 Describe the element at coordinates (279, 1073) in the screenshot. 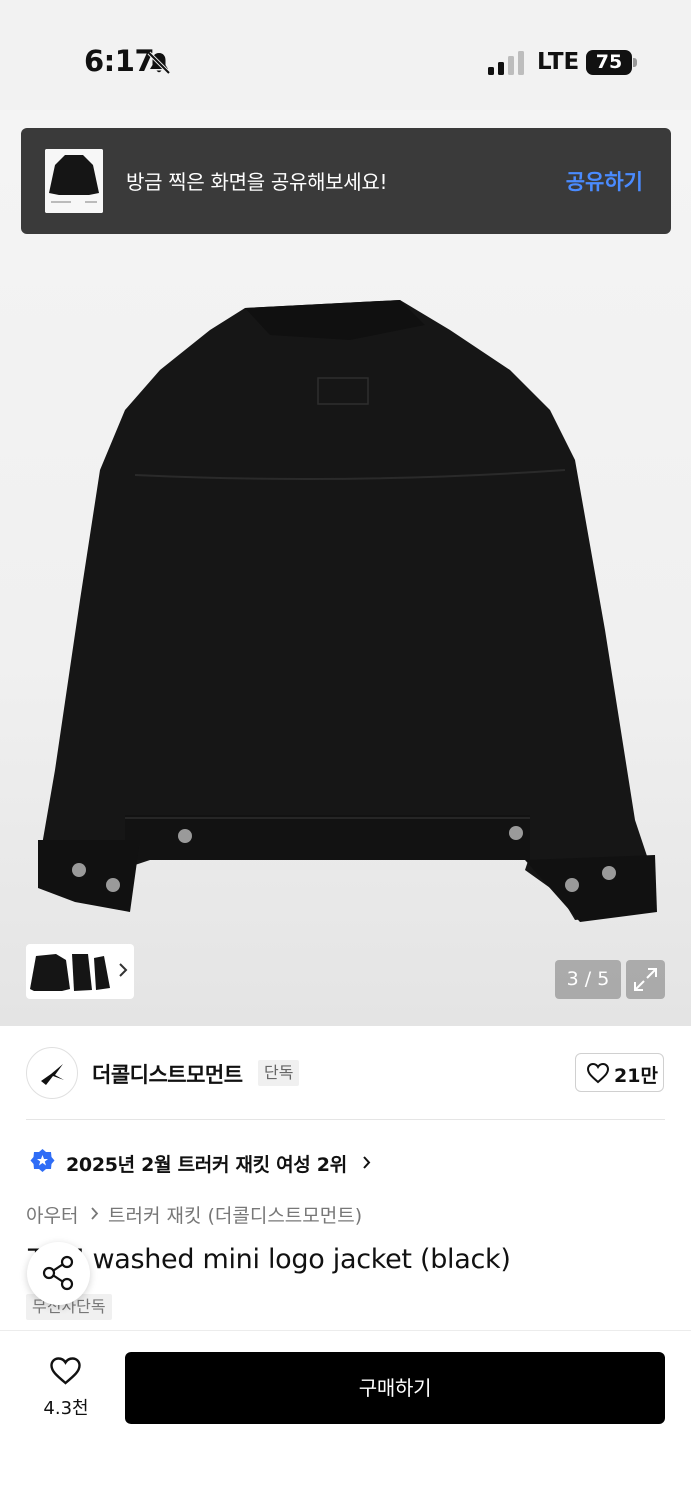

I see `exclusive-badge: 단독` at that location.